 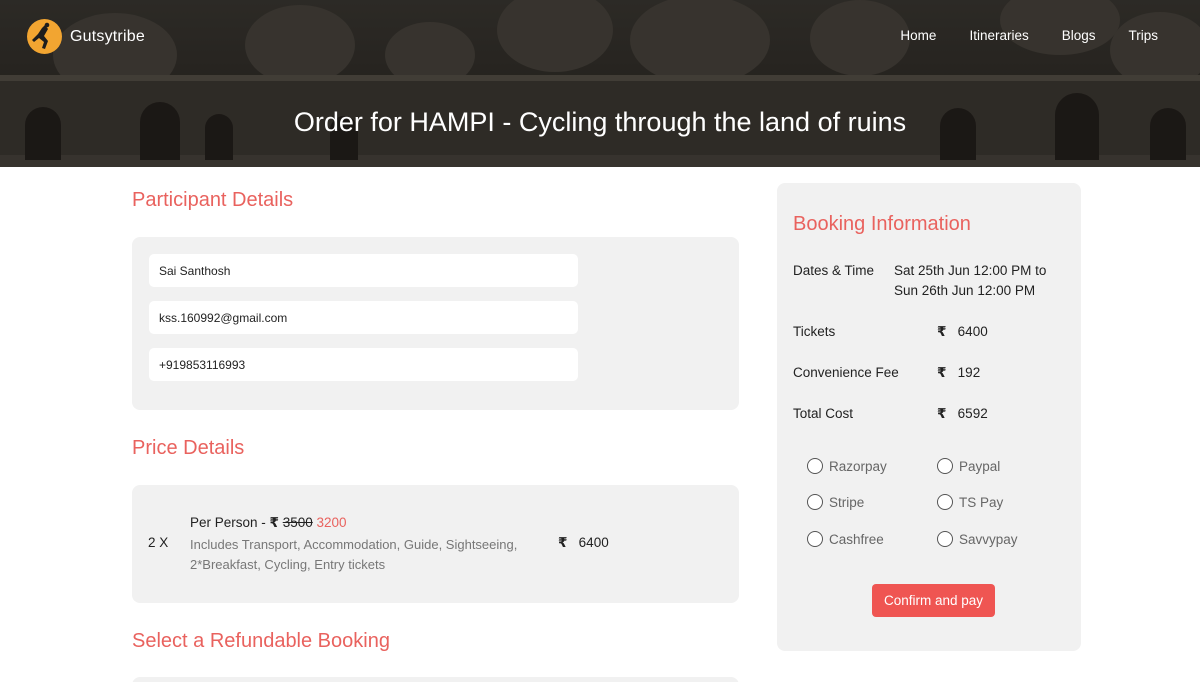 I want to click on participant-panel, so click(x=435, y=323).